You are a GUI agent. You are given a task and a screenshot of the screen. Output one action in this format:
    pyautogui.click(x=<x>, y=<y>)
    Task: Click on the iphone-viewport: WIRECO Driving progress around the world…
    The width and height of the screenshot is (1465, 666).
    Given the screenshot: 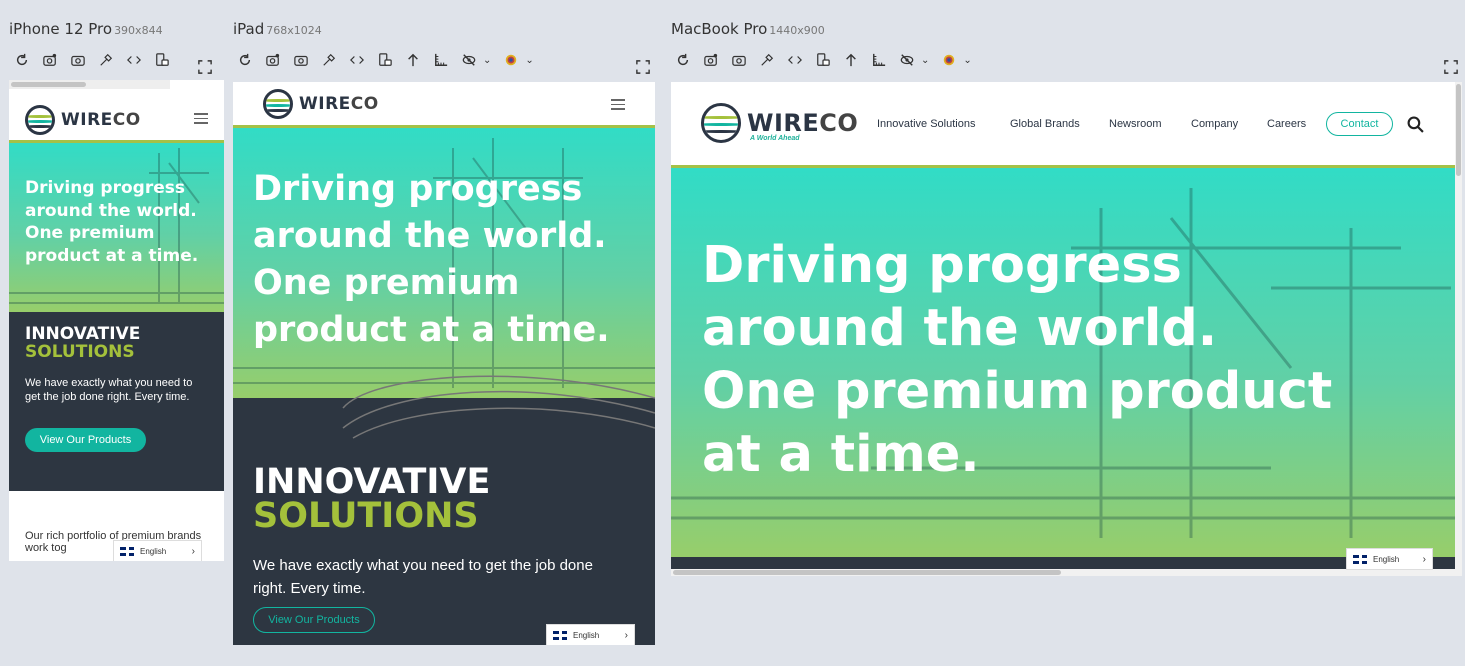 What is the action you would take?
    pyautogui.click(x=116, y=320)
    